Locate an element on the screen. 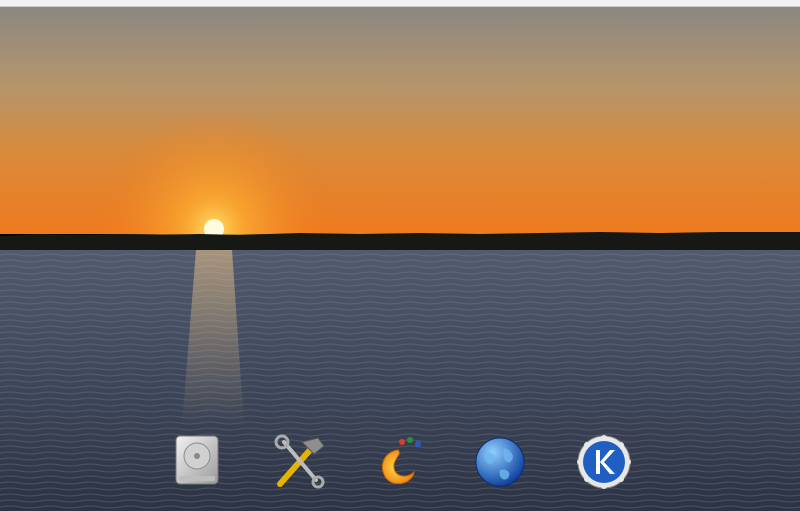 The image size is (800, 511). kde-icon is located at coordinates (604, 462).